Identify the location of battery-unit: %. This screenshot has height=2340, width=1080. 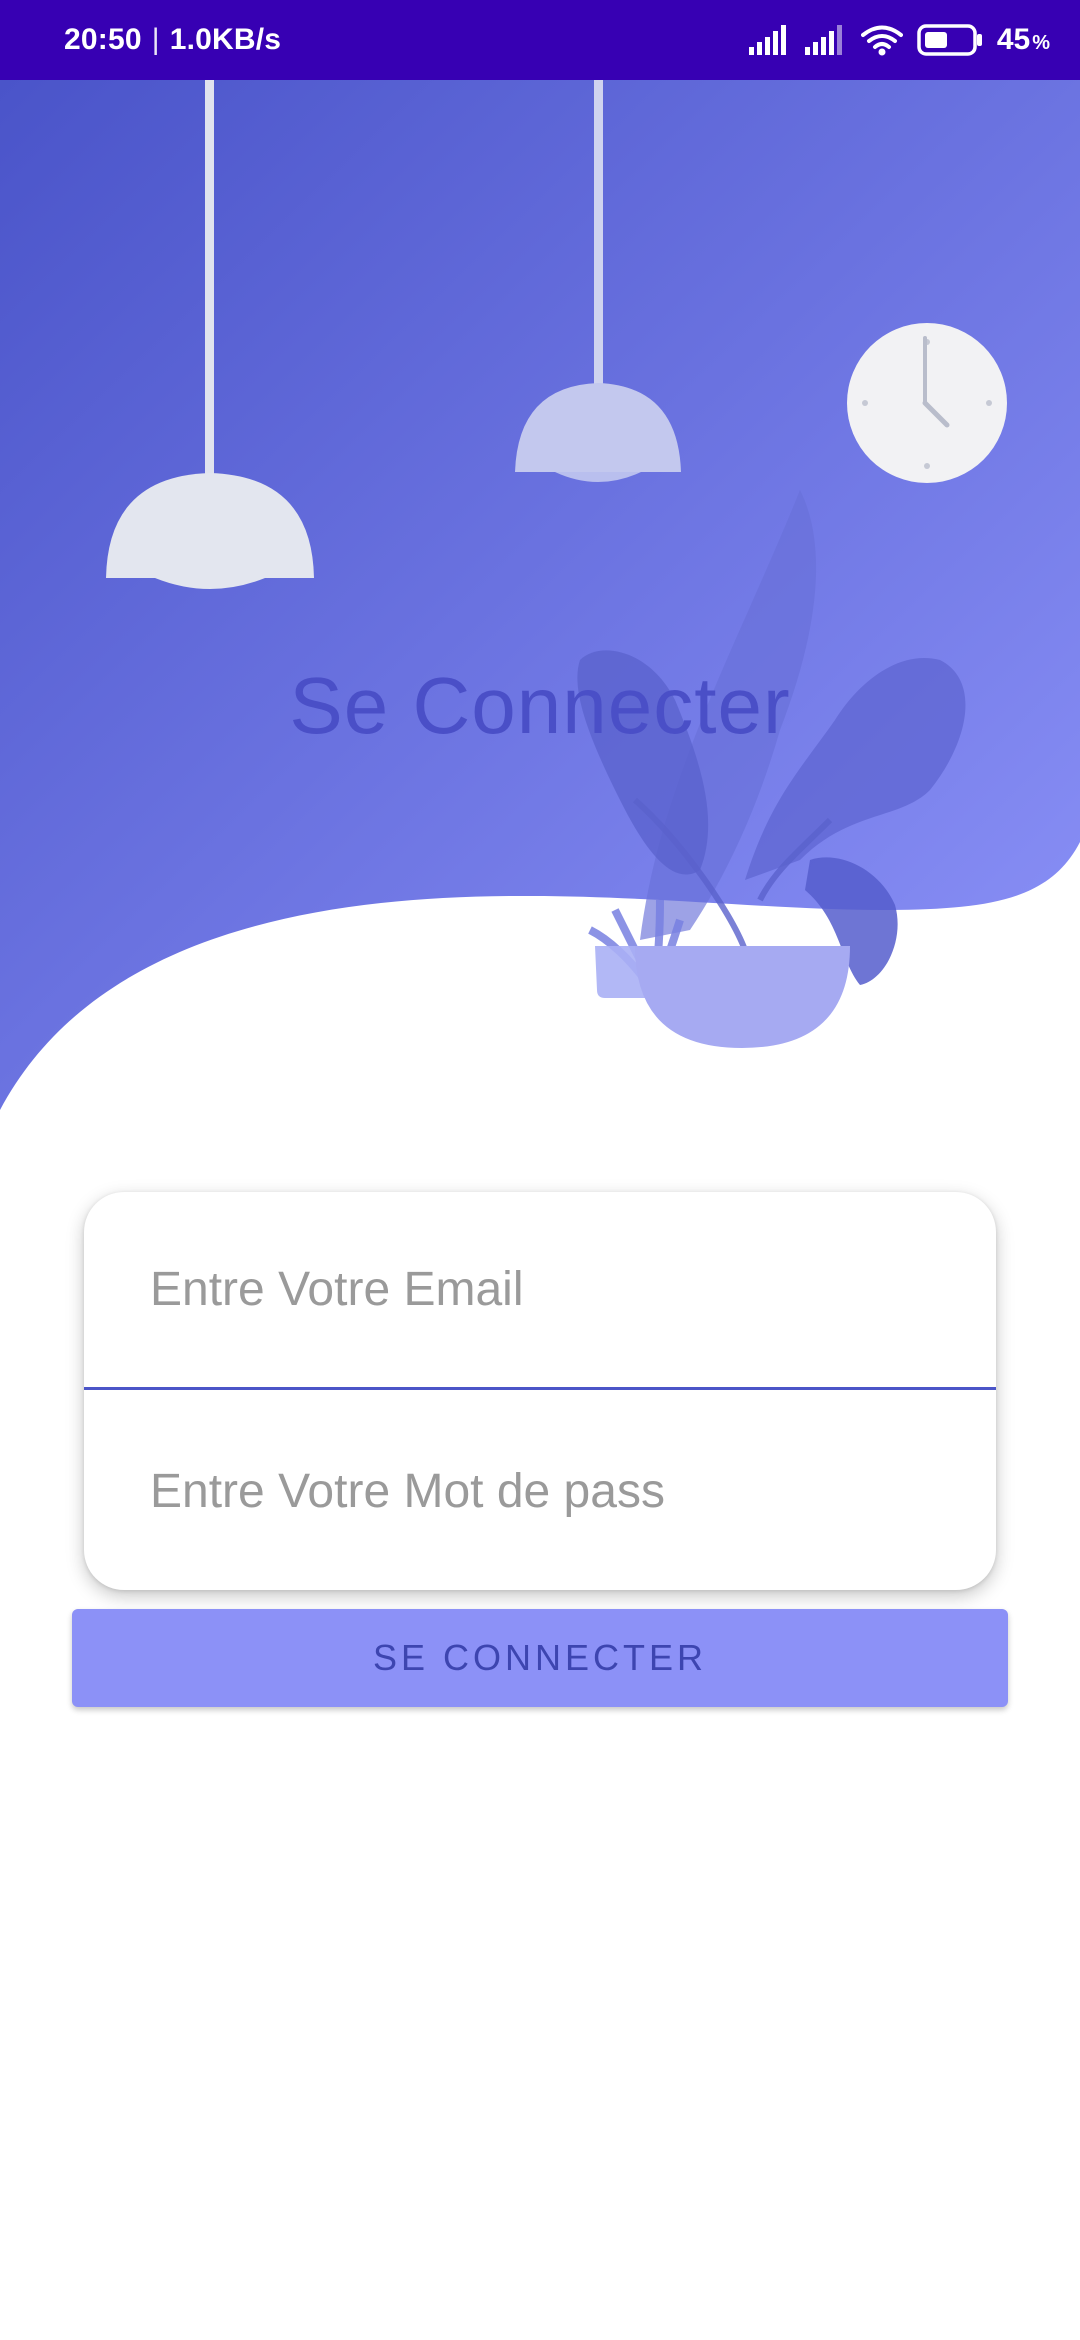
(1041, 43).